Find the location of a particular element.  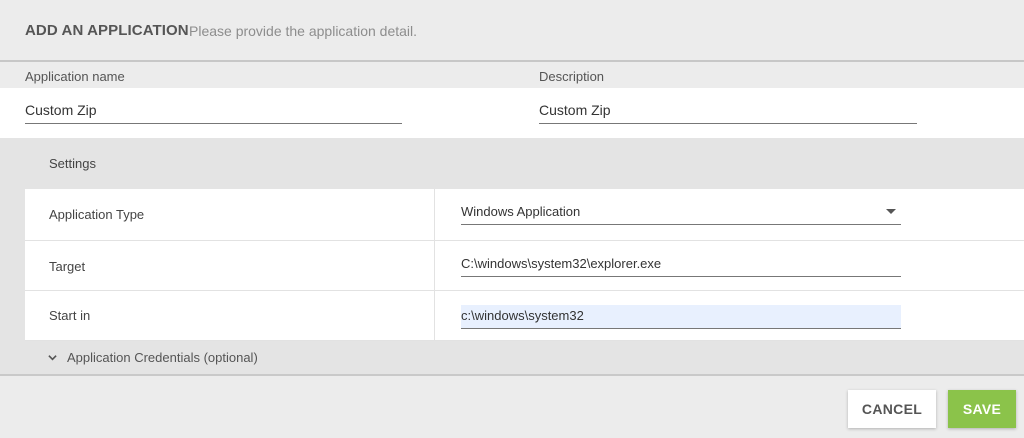

target-label: Target is located at coordinates (67, 266).